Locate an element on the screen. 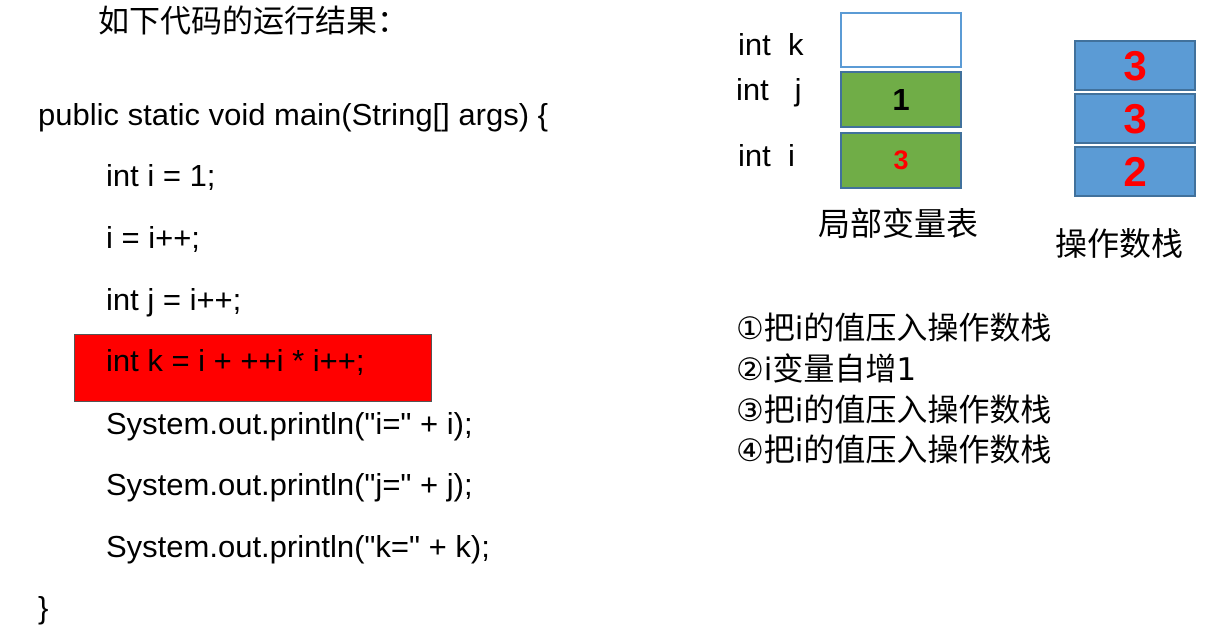 Image resolution: width=1232 pixels, height=628 pixels. step-item-2: ②i变量自增1 is located at coordinates (826, 370).